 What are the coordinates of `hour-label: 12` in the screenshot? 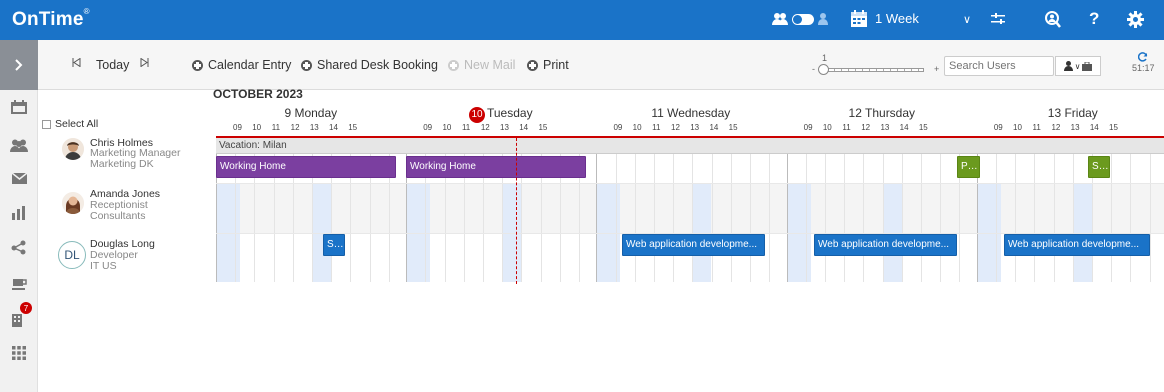 It's located at (675, 127).